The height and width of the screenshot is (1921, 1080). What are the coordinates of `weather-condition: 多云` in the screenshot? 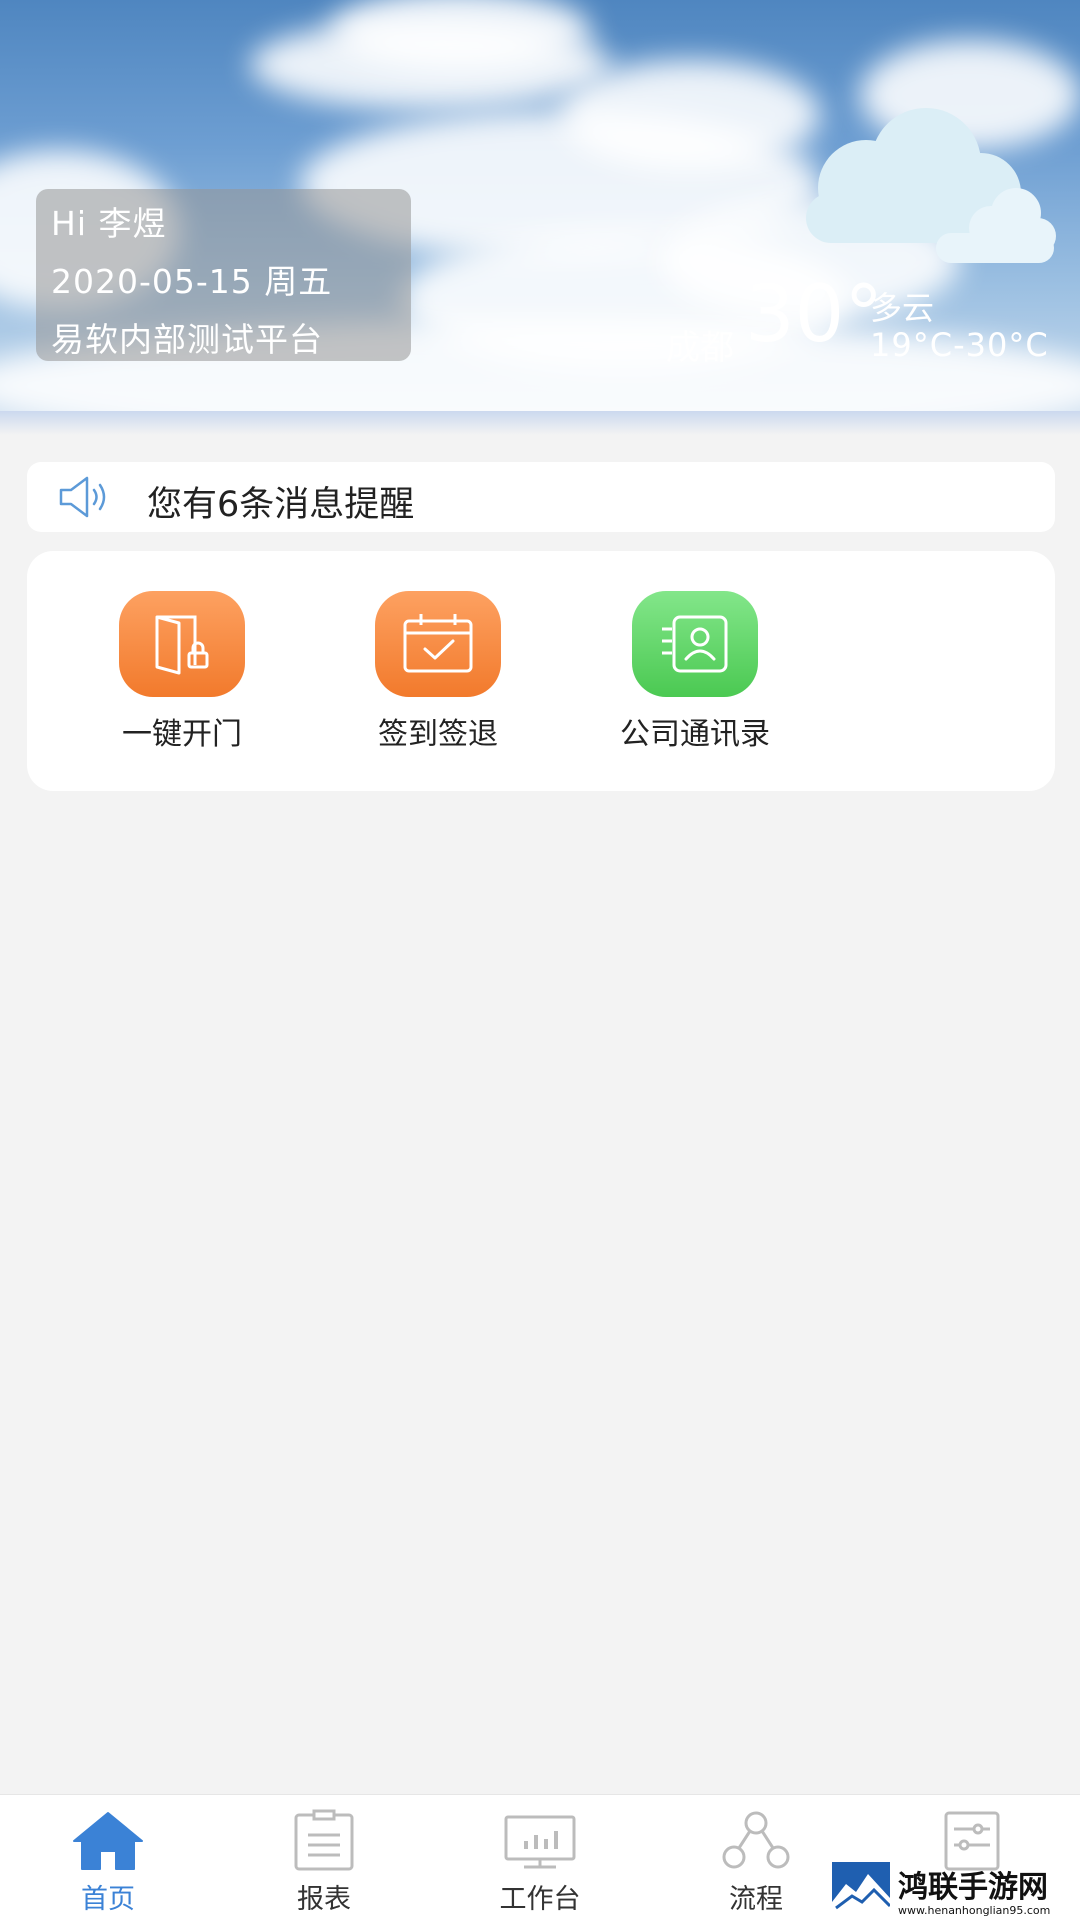 It's located at (902, 308).